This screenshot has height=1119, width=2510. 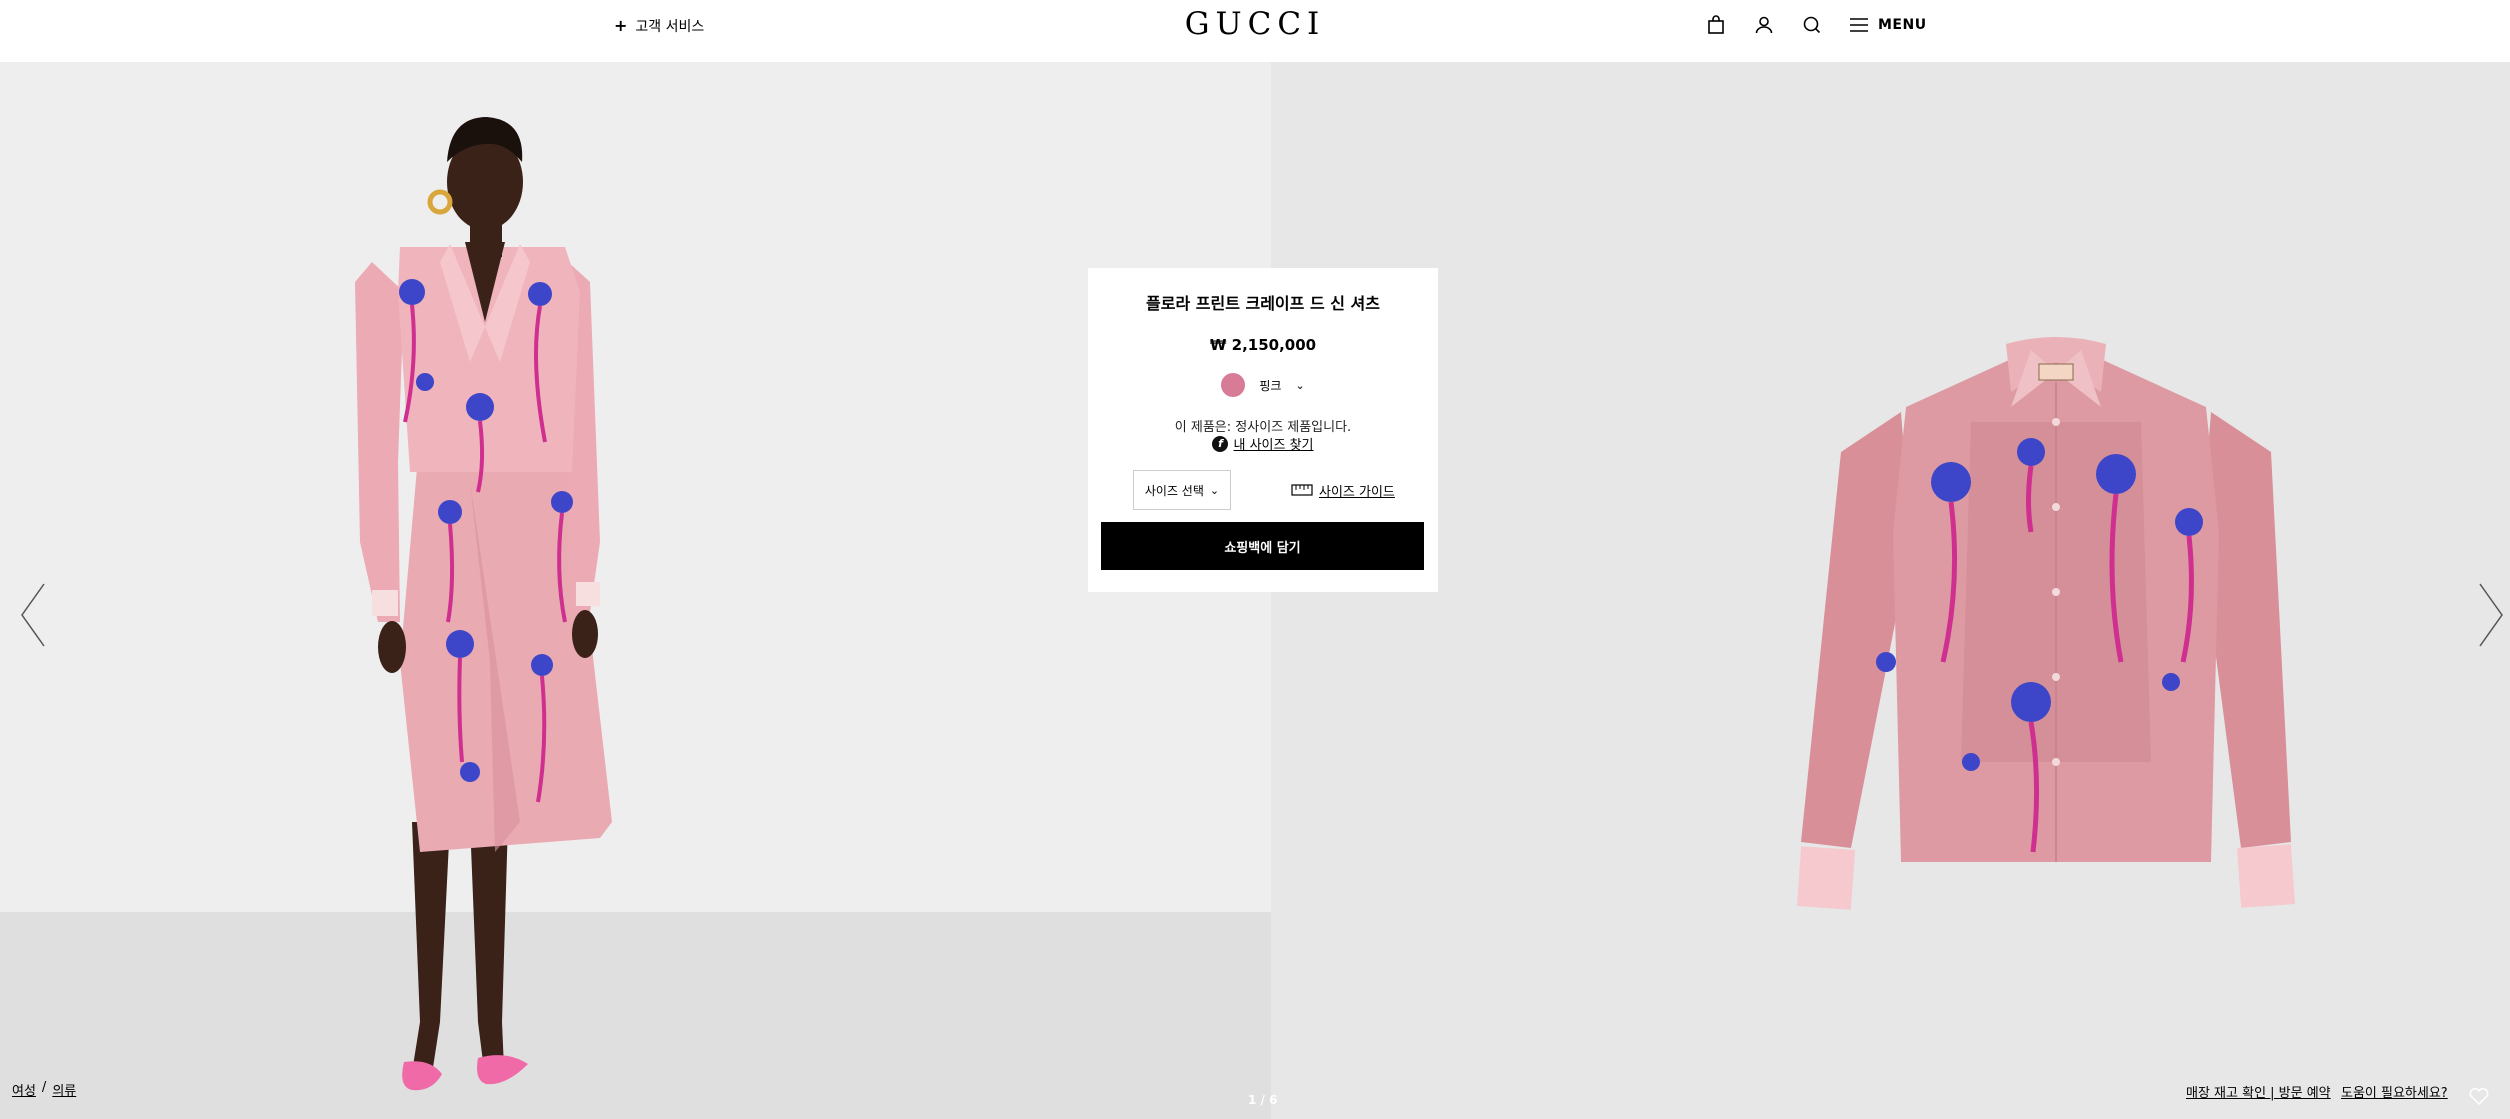 What do you see at coordinates (1859, 25) in the screenshot?
I see `hamburger-icon` at bounding box center [1859, 25].